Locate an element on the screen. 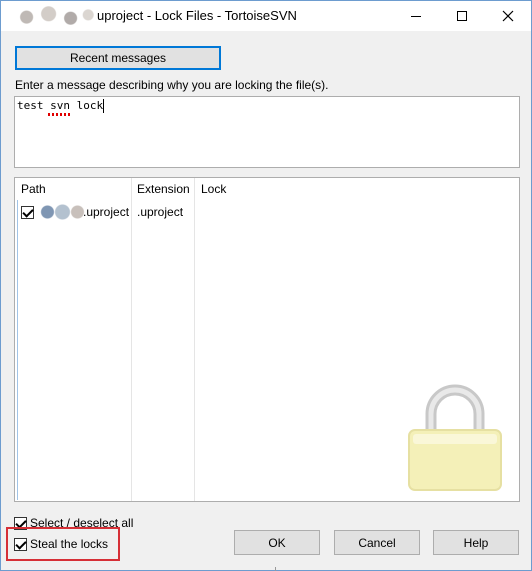 The width and height of the screenshot is (532, 571). app-icon is located at coordinates (53, 16).